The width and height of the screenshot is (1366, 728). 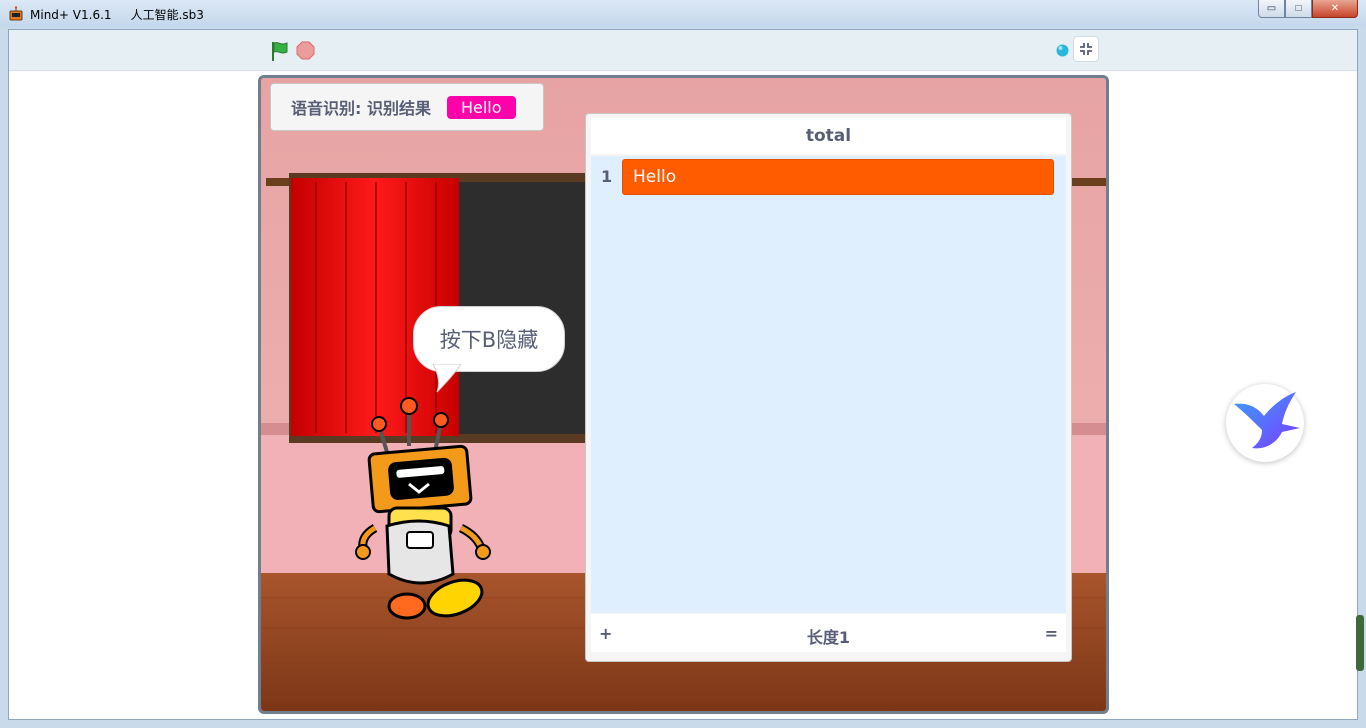 I want to click on exit-fullscreen-button, so click(x=1086, y=49).